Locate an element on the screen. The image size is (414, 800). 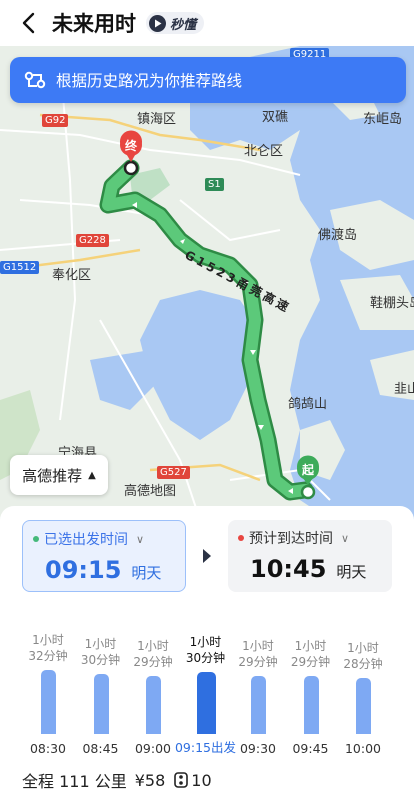
suggest-text: 根据历史路况为你推荐路线 is located at coordinates (149, 81).